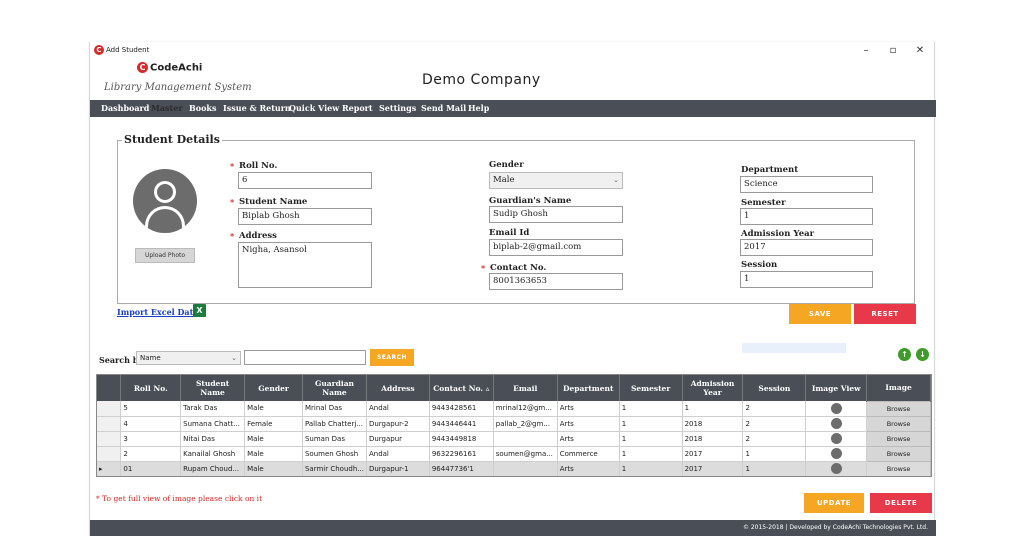 The width and height of the screenshot is (1024, 536). What do you see at coordinates (125, 108) in the screenshot?
I see `menu-item-dashboard: Dashboard` at bounding box center [125, 108].